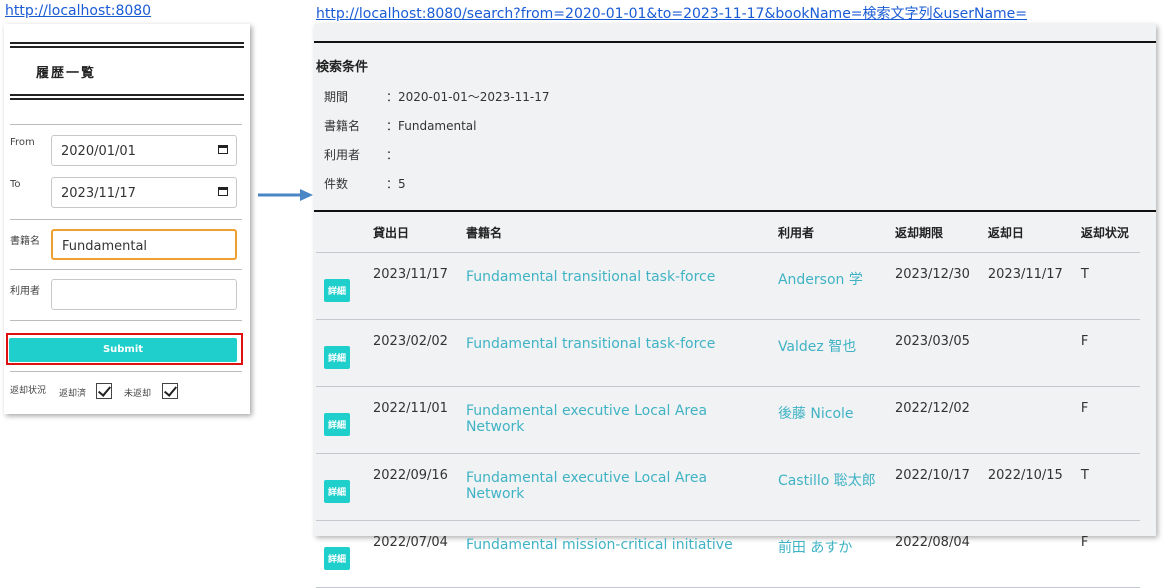  Describe the element at coordinates (735, 42) in the screenshot. I see `top-divider` at that location.